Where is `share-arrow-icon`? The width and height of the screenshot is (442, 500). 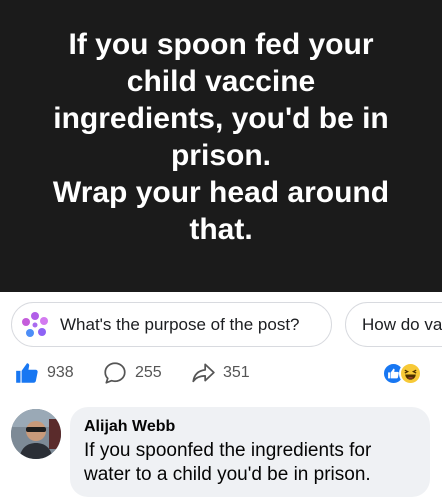
share-arrow-icon is located at coordinates (203, 373).